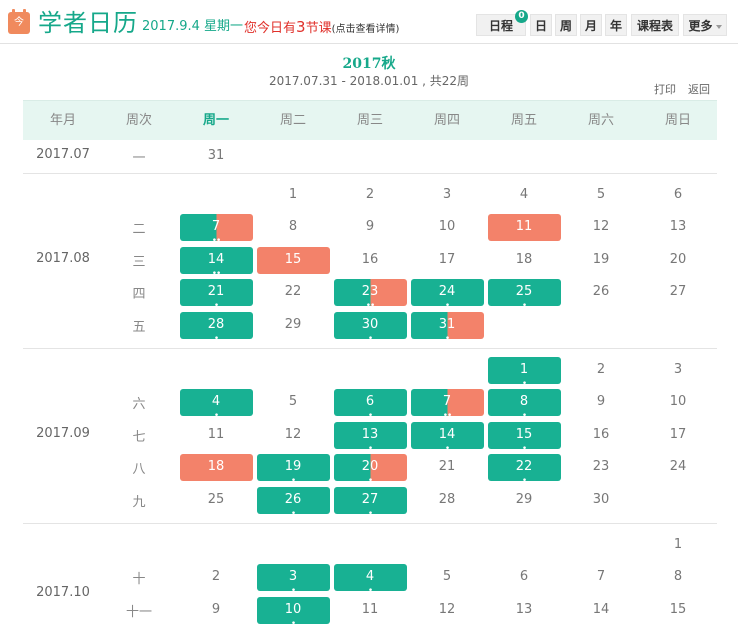  What do you see at coordinates (293, 503) in the screenshot?
I see `calendar-day-event: 26 •` at bounding box center [293, 503].